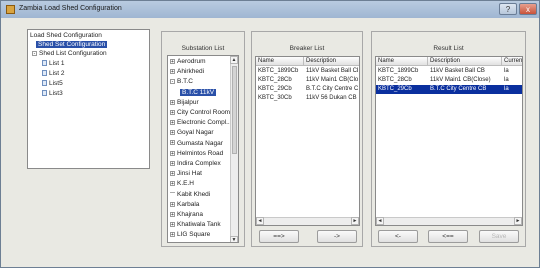 Image resolution: width=540 pixels, height=268 pixels. I want to click on tree-shed-set-configuration: Shed Set Configuration, so click(72, 44).